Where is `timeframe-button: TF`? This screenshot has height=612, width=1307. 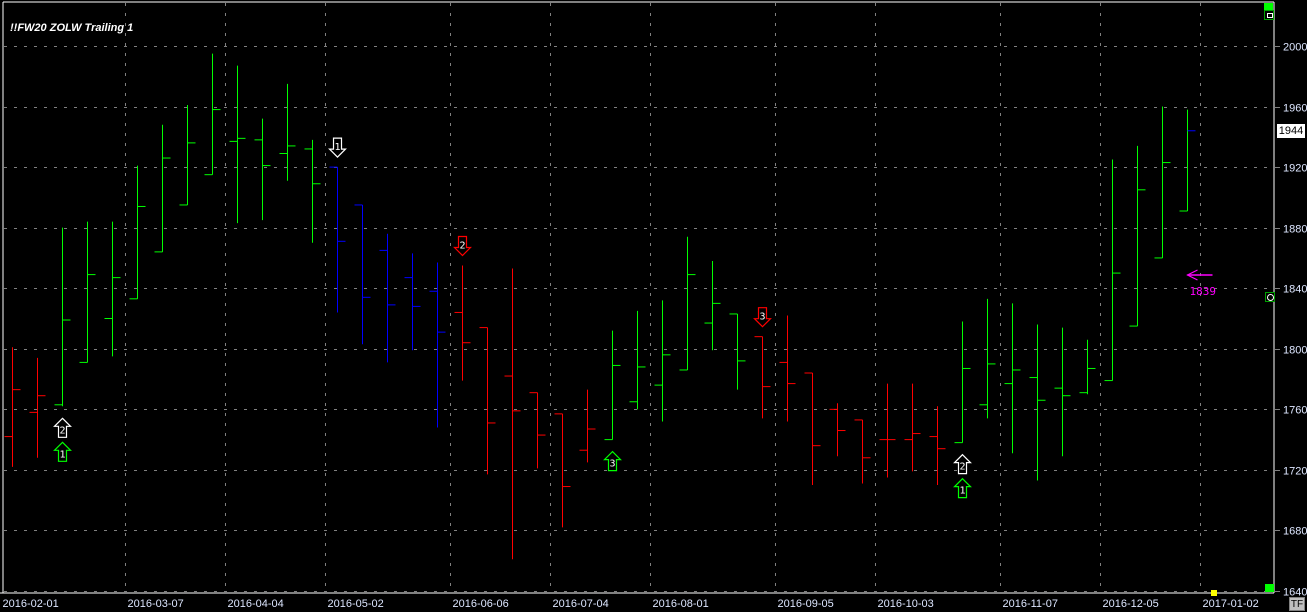
timeframe-button: TF is located at coordinates (1297, 604).